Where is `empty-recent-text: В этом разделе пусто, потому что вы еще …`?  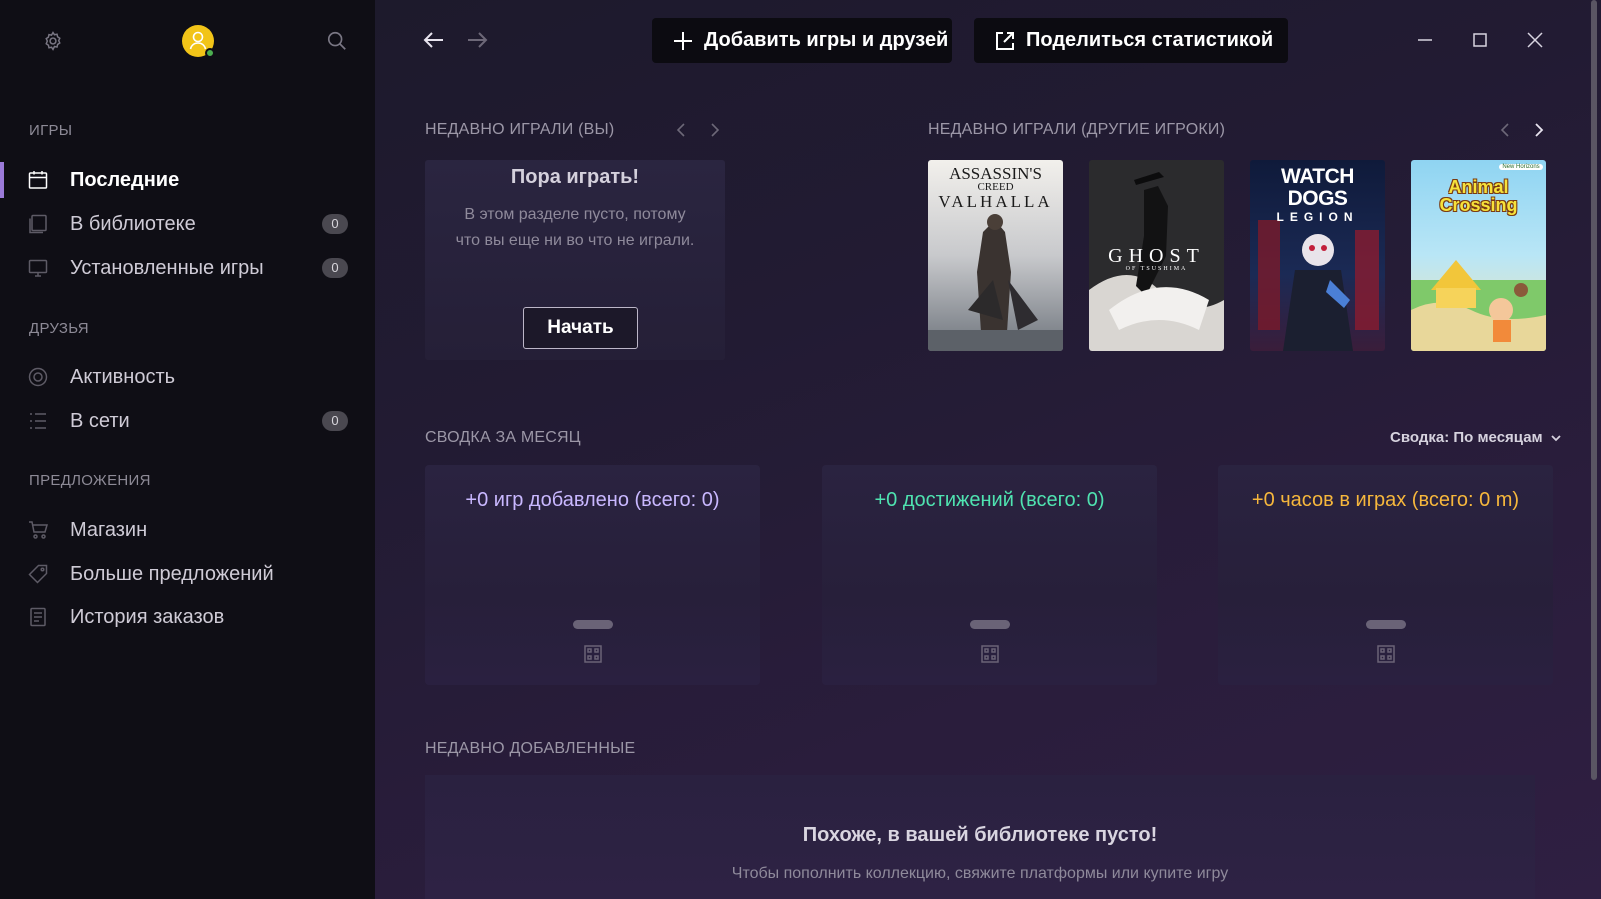 empty-recent-text: В этом разделе пусто, потому что вы еще … is located at coordinates (575, 227).